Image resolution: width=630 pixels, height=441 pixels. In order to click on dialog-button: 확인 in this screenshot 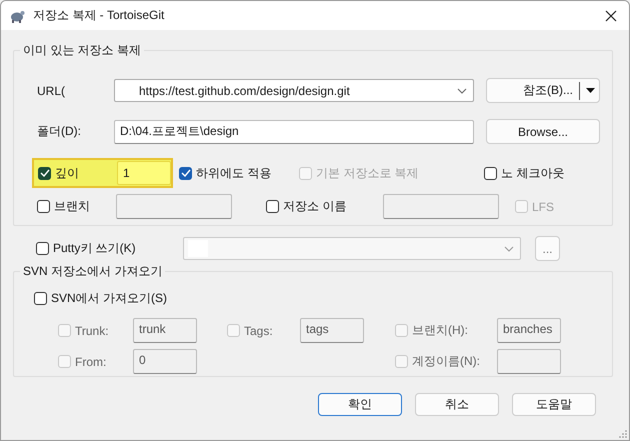, I will do `click(360, 404)`.